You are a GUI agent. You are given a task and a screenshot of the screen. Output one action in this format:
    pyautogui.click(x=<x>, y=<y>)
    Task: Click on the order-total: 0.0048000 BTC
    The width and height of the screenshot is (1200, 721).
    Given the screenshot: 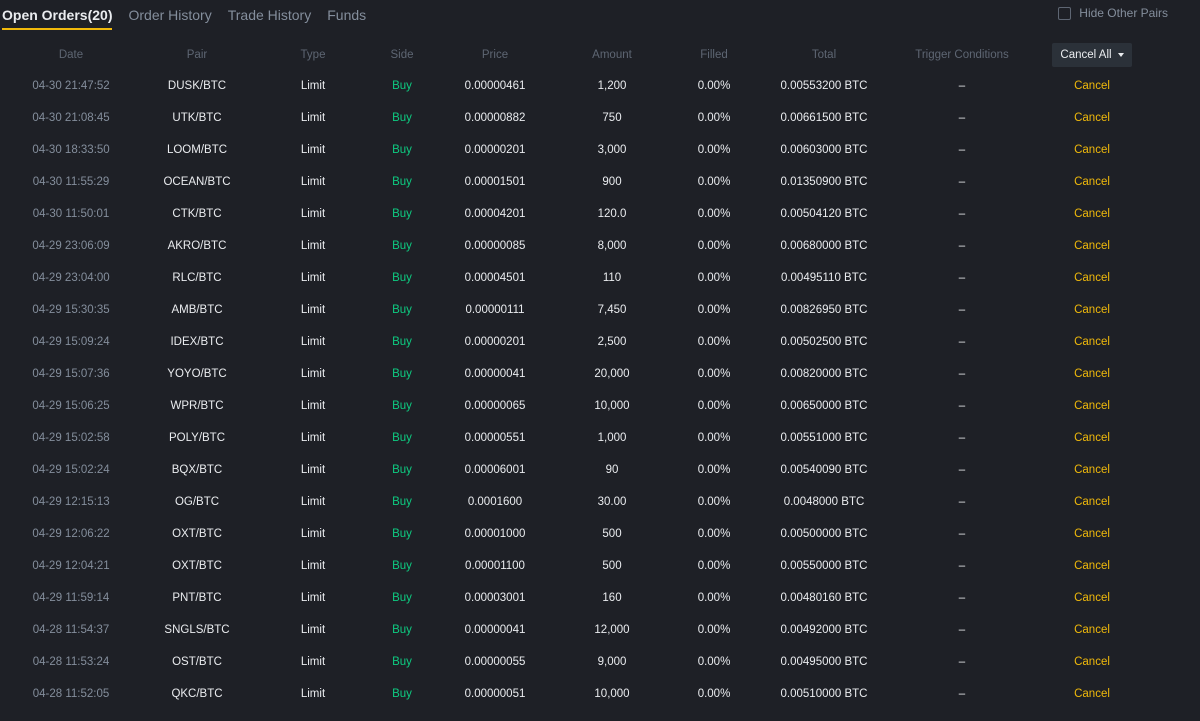 What is the action you would take?
    pyautogui.click(x=824, y=502)
    